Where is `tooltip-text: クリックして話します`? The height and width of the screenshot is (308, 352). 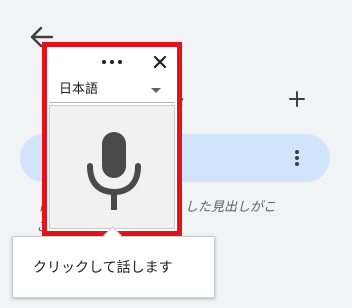 tooltip-text: クリックして話します is located at coordinates (103, 268).